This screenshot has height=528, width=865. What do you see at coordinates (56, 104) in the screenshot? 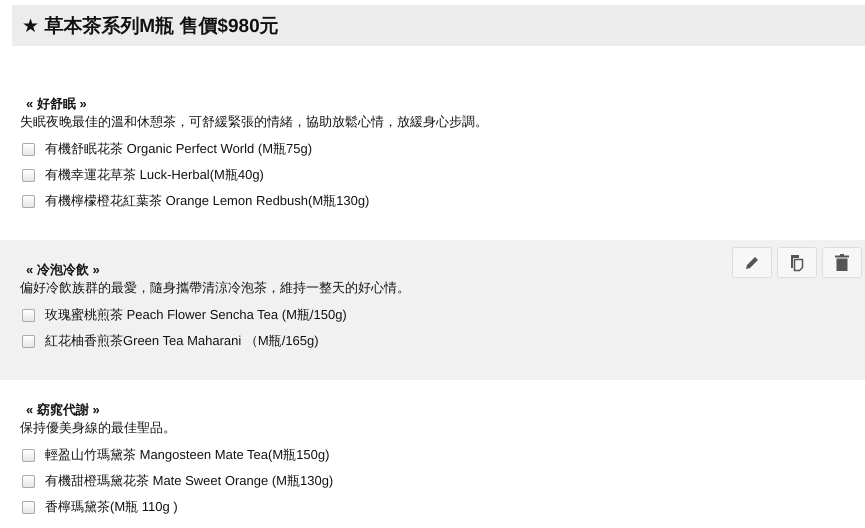
I see `section-title: « 好舒眠 »` at bounding box center [56, 104].